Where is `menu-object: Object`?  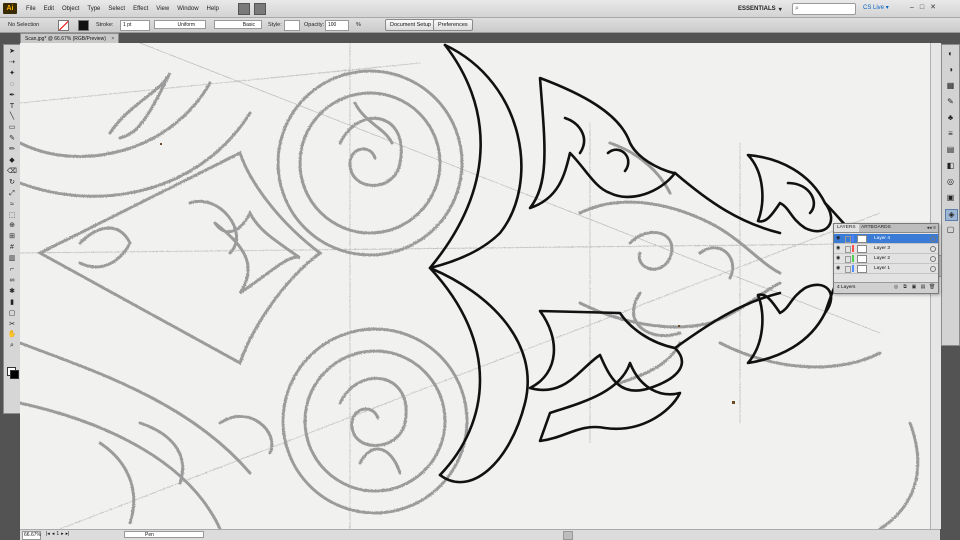 menu-object: Object is located at coordinates (70, 9).